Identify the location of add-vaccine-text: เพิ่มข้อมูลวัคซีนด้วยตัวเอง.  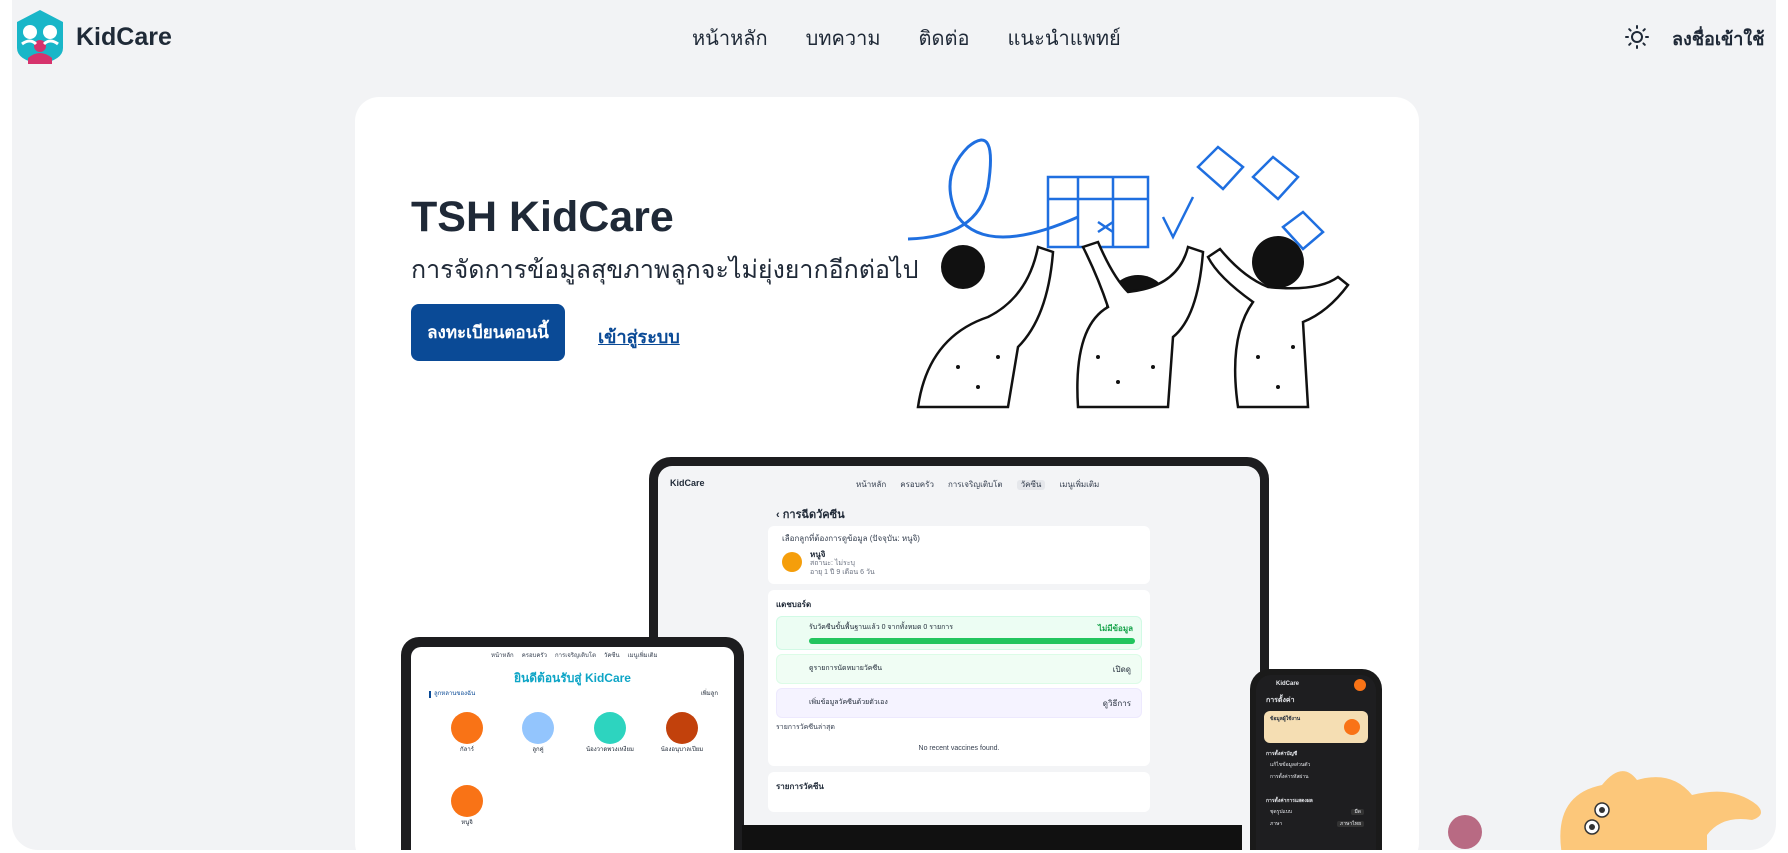
(848, 702).